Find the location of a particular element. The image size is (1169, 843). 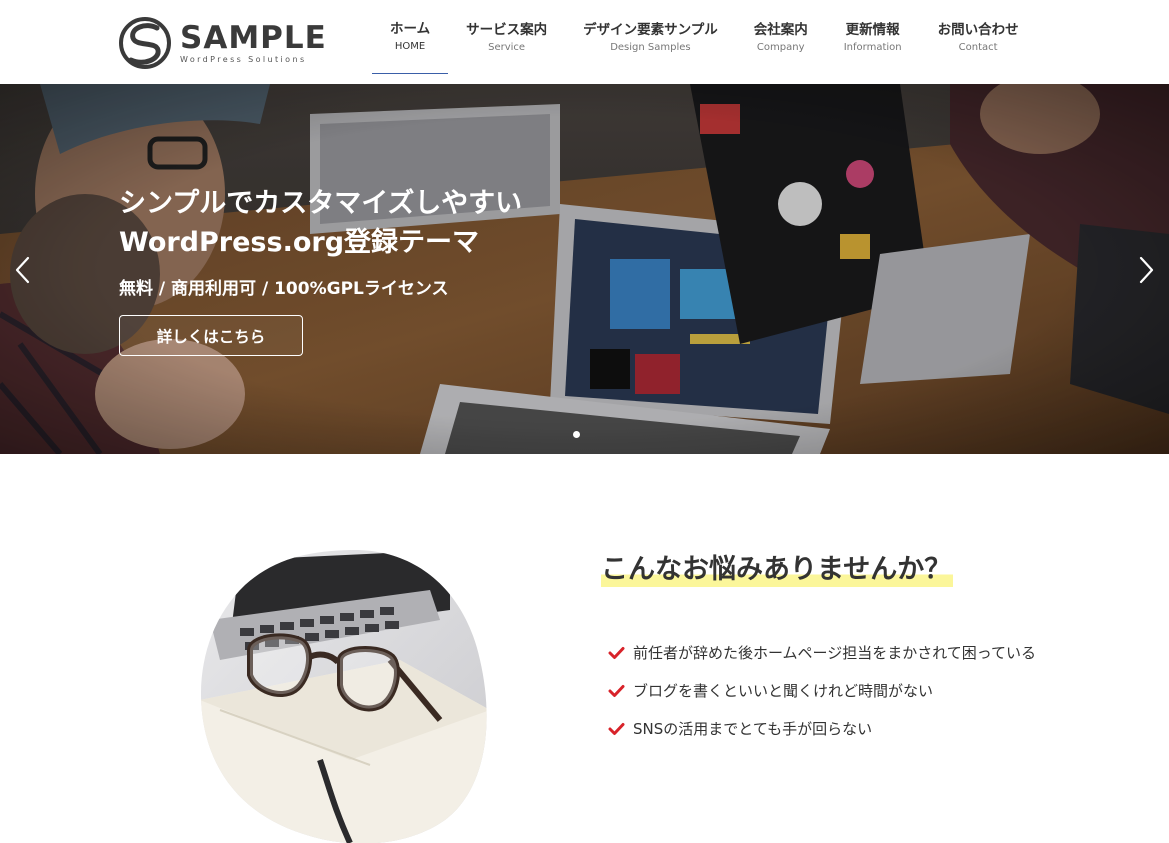

hero-title-line2: WordPress.org登録テーマ is located at coordinates (299, 242).